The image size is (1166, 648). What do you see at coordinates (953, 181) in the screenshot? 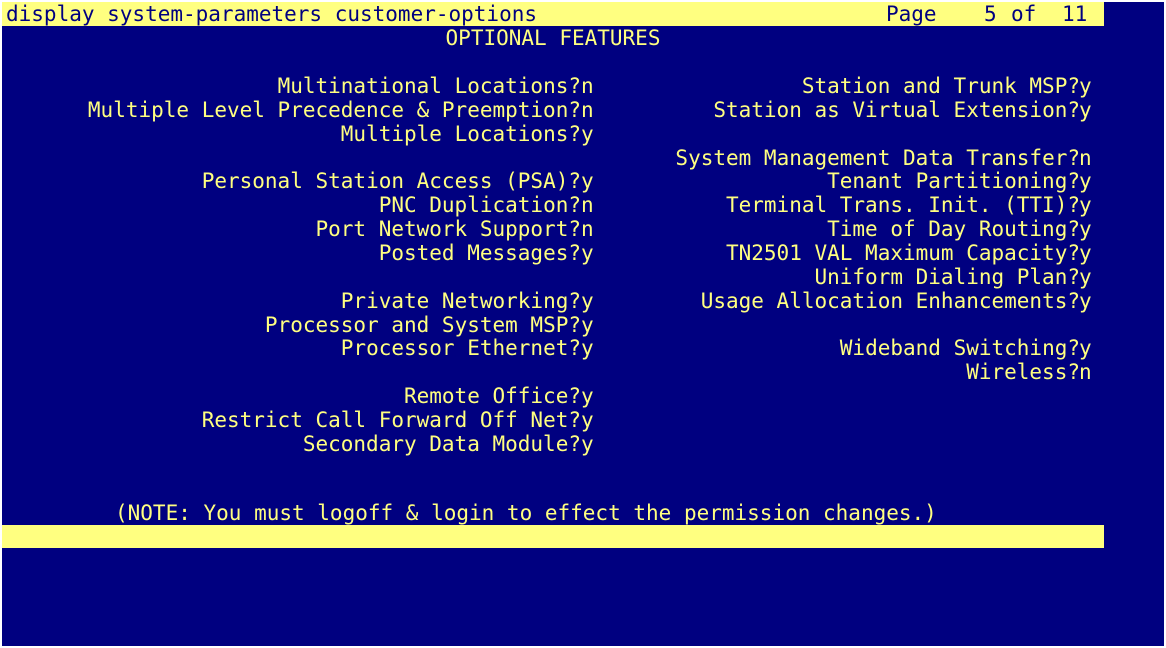
I see `right-field-label: Tenant Partitioning?` at bounding box center [953, 181].